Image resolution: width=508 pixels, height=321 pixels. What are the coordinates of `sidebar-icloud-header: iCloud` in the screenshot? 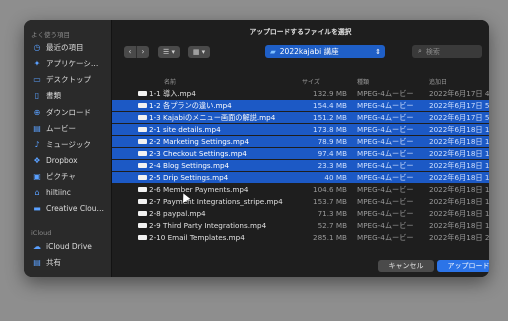 It's located at (41, 233).